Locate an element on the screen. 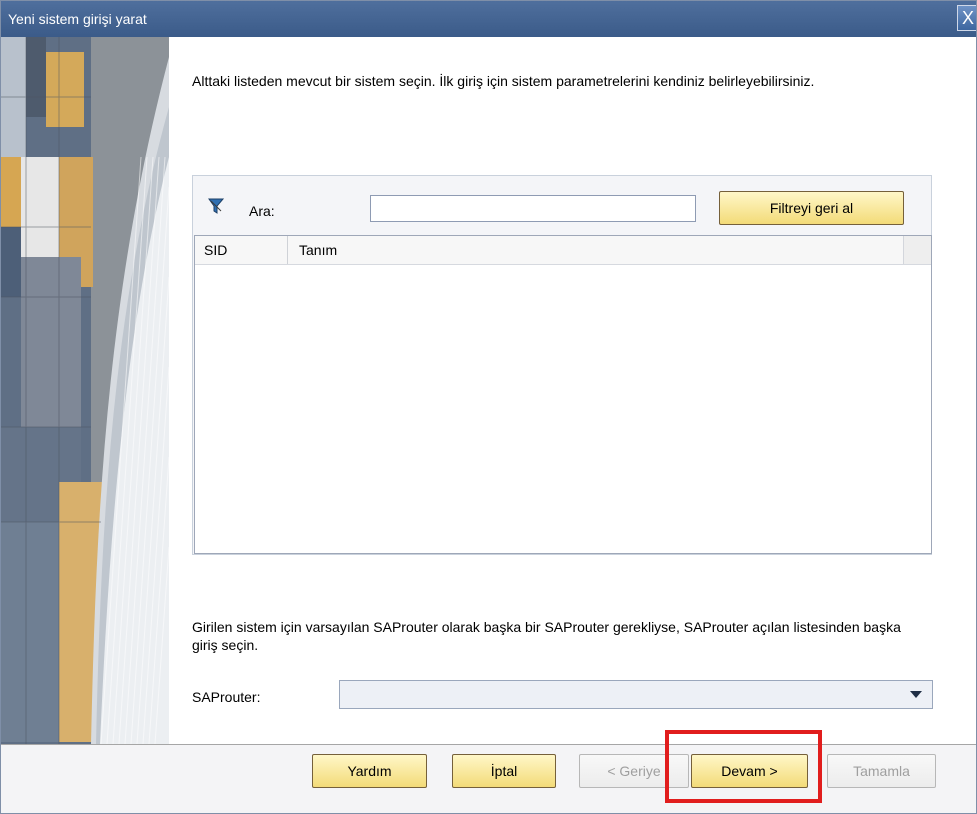 This screenshot has width=977, height=814. architecture-side-image is located at coordinates (85, 390).